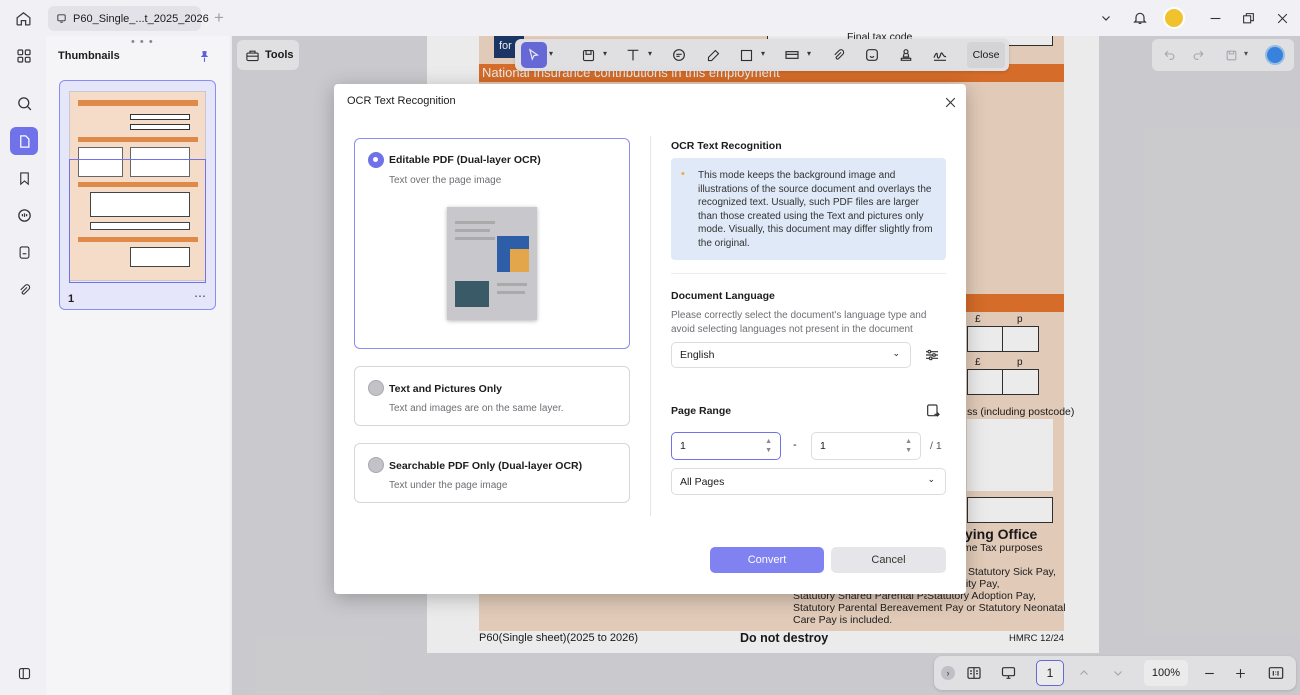 The height and width of the screenshot is (695, 1300). What do you see at coordinates (936, 446) in the screenshot?
I see `range-total: / 1` at bounding box center [936, 446].